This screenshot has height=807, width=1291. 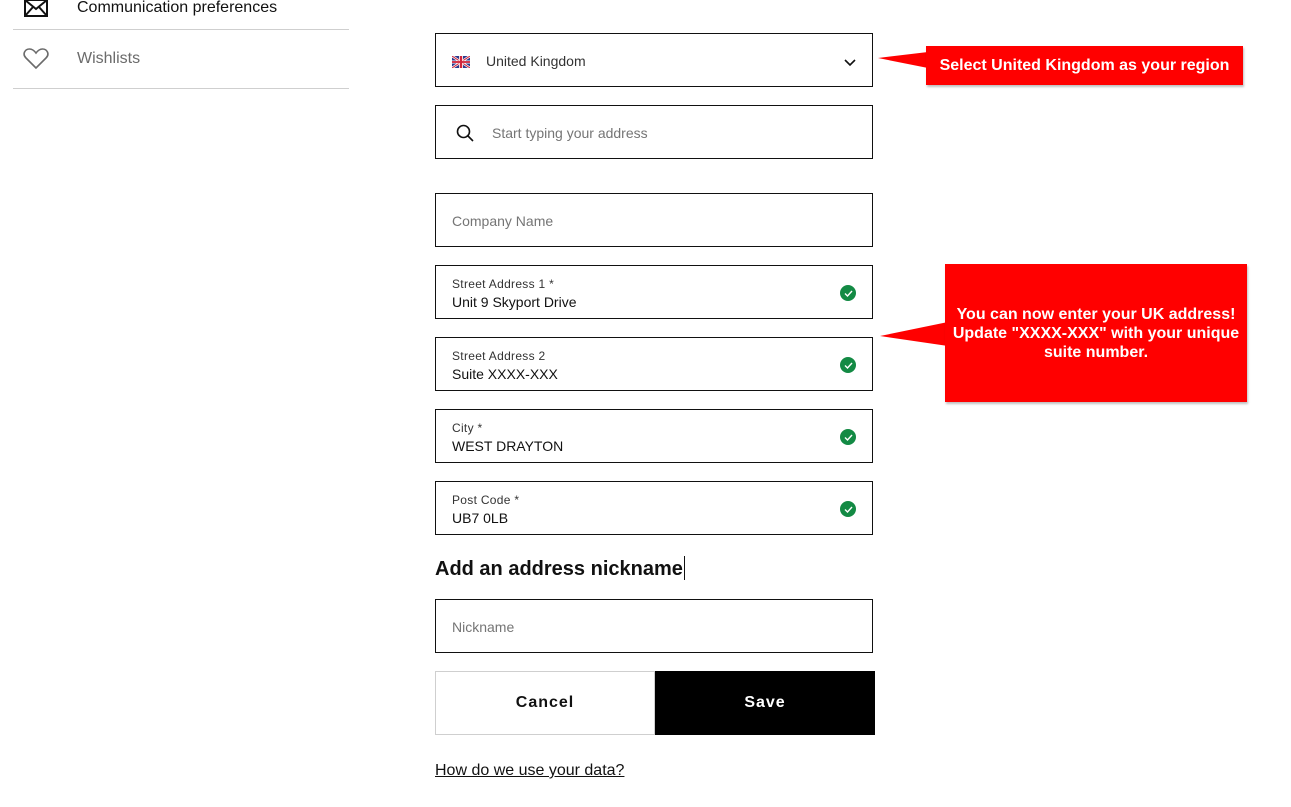 What do you see at coordinates (529, 771) in the screenshot?
I see `data-usage-link: How do we use your data?` at bounding box center [529, 771].